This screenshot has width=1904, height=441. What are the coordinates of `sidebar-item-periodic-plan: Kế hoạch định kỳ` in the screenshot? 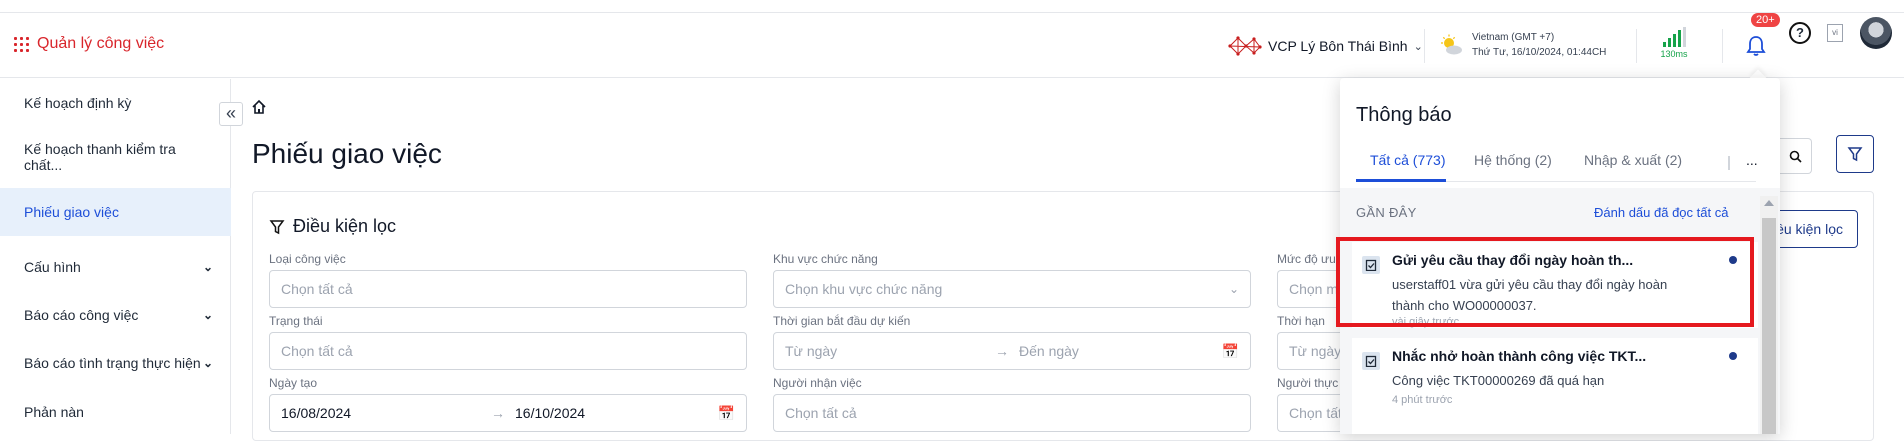 It's located at (115, 103).